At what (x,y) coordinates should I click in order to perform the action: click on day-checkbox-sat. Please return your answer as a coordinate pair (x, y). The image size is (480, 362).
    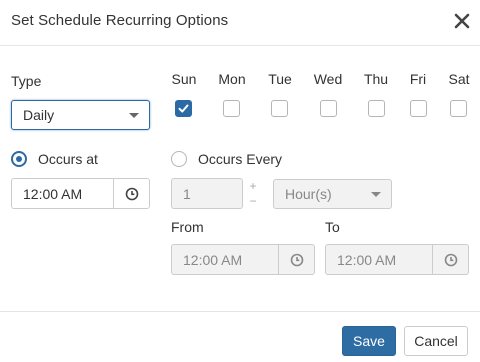
    Looking at the image, I should click on (458, 108).